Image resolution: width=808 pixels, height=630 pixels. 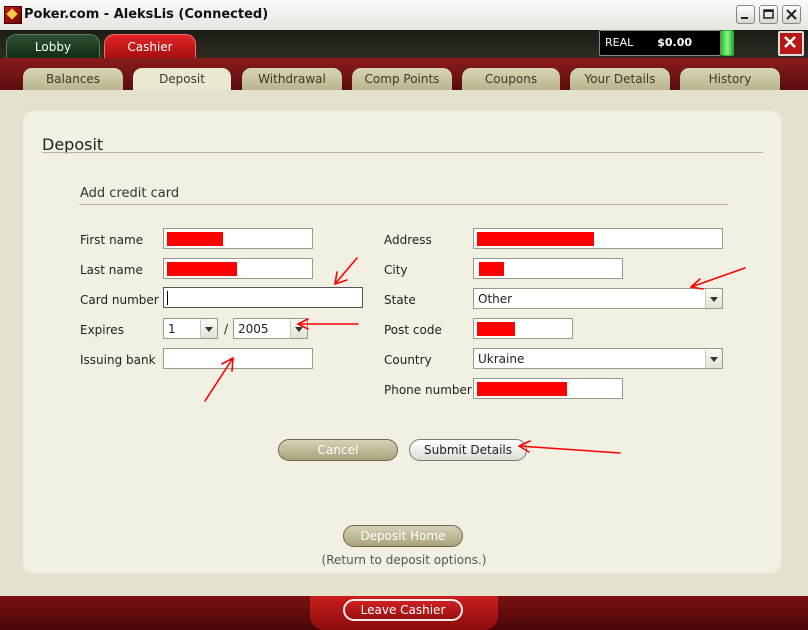 I want to click on balance-amount: $0.00, so click(x=674, y=42).